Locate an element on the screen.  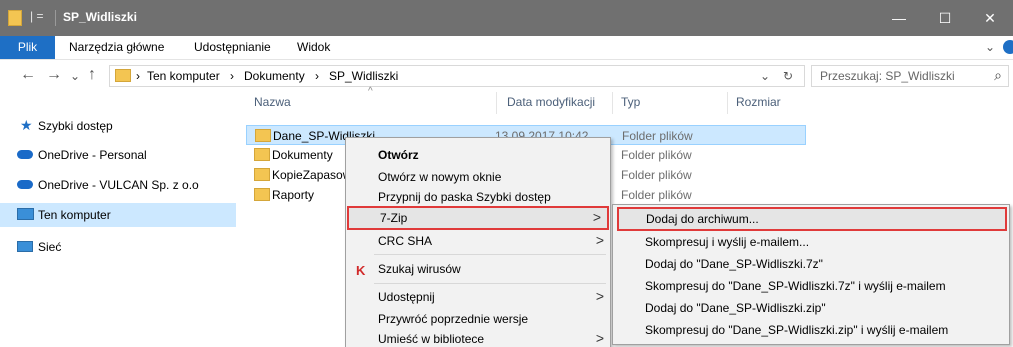
menu-item-label: Dodaj do "Dane_SP-Widliszki.7z" is located at coordinates (734, 264).